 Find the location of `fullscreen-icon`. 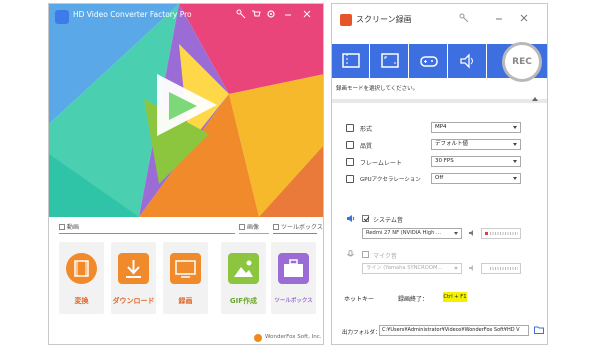

fullscreen-icon is located at coordinates (390, 60).